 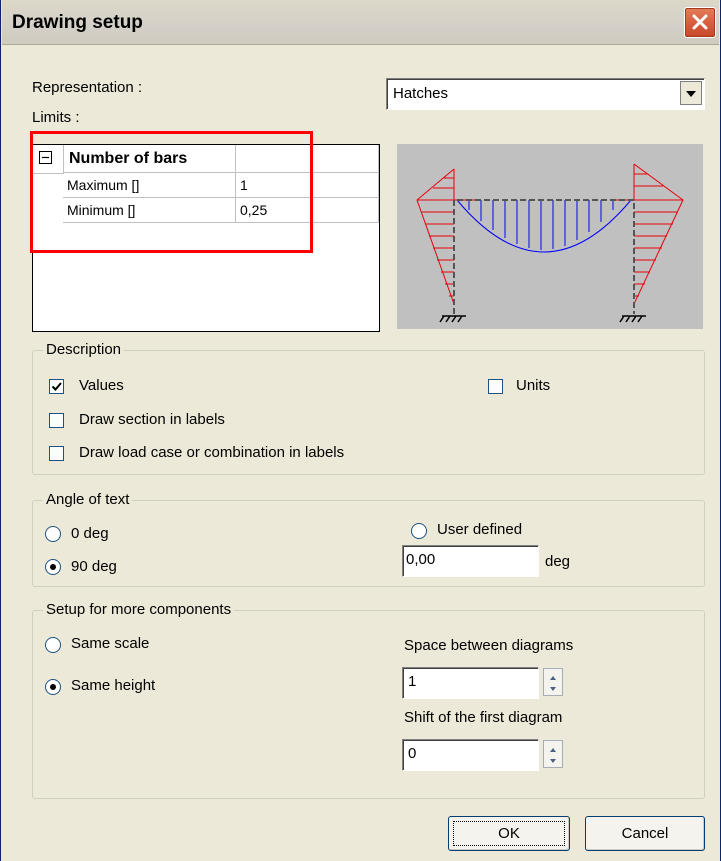 I want to click on angle-0-label: 0 deg, so click(x=90, y=533).